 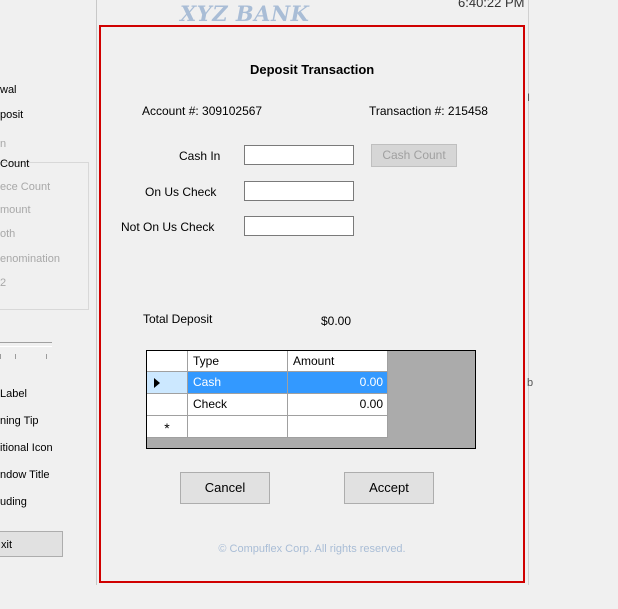 I want to click on grid-cell-amount-new, so click(x=338, y=427).